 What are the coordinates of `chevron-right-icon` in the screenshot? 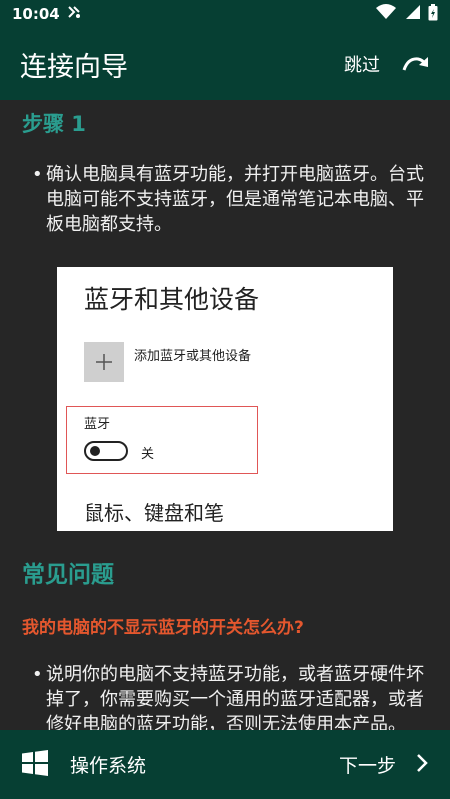 It's located at (422, 765).